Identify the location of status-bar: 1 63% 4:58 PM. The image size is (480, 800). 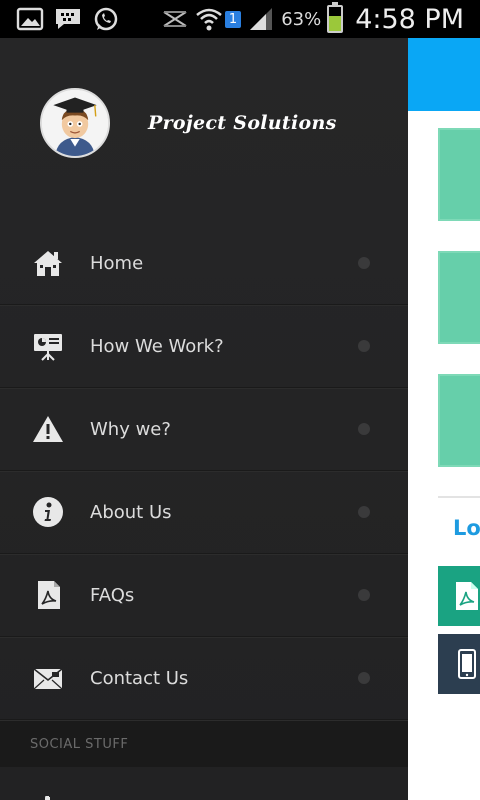
(240, 19).